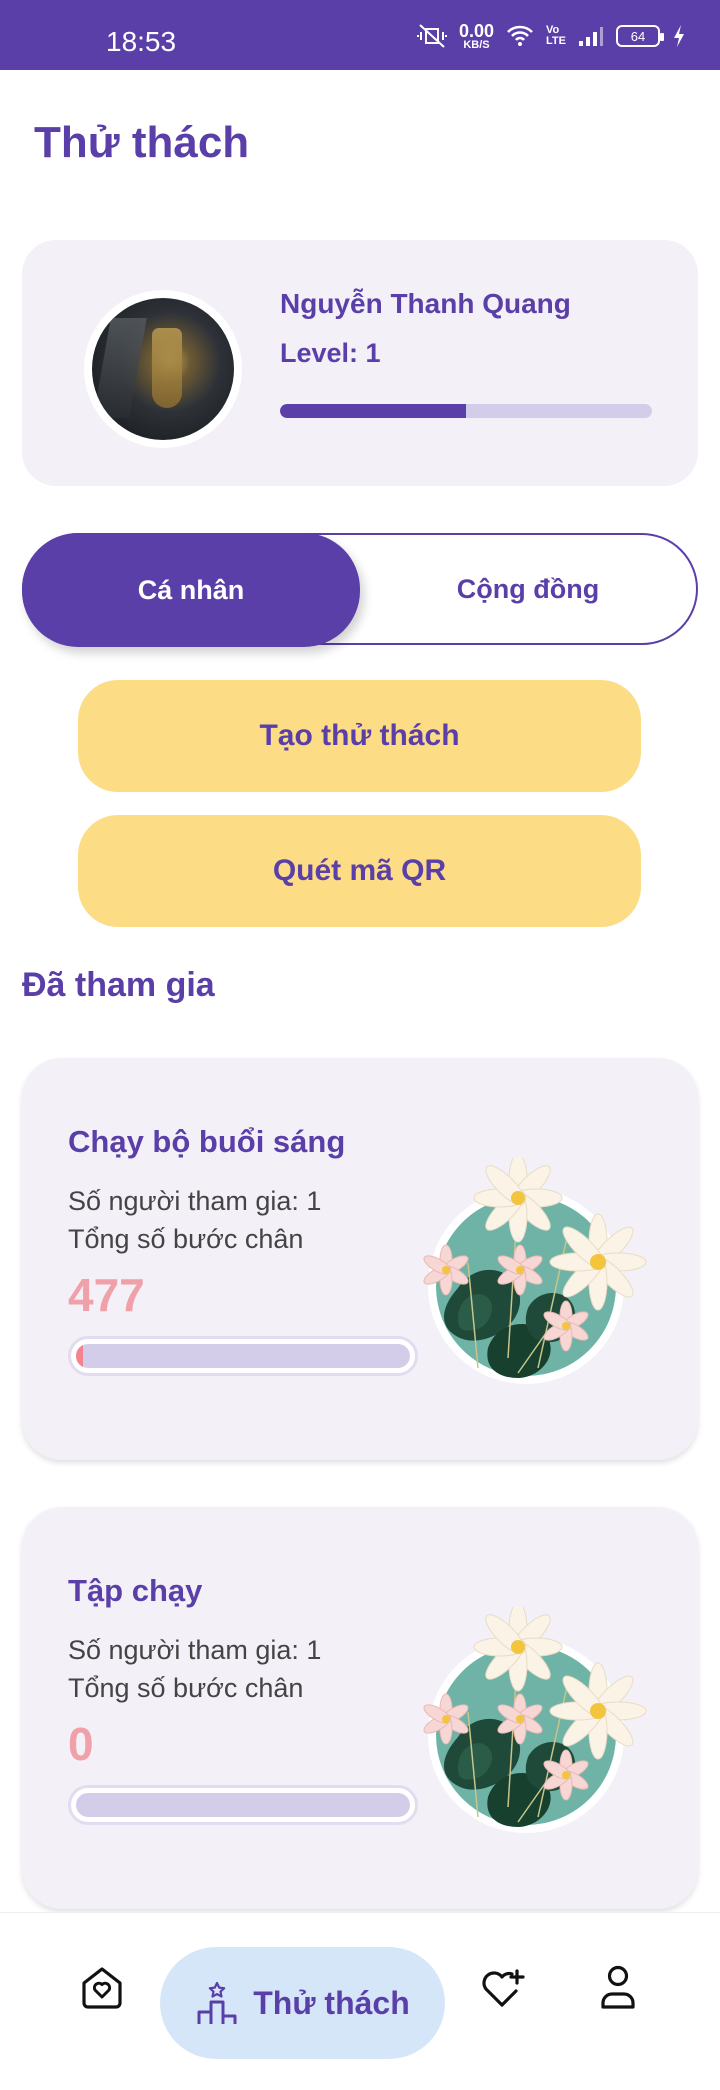 This screenshot has width=720, height=2090. What do you see at coordinates (118, 985) in the screenshot?
I see `joined-section-title: Đã tham gia` at bounding box center [118, 985].